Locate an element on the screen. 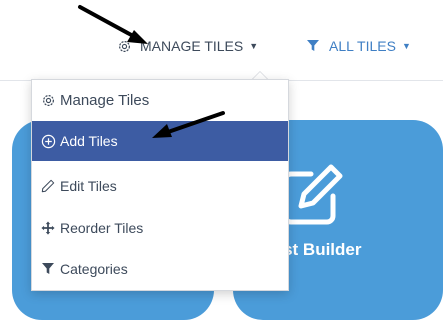  menu-item-label: Reorder Tiles is located at coordinates (102, 228).